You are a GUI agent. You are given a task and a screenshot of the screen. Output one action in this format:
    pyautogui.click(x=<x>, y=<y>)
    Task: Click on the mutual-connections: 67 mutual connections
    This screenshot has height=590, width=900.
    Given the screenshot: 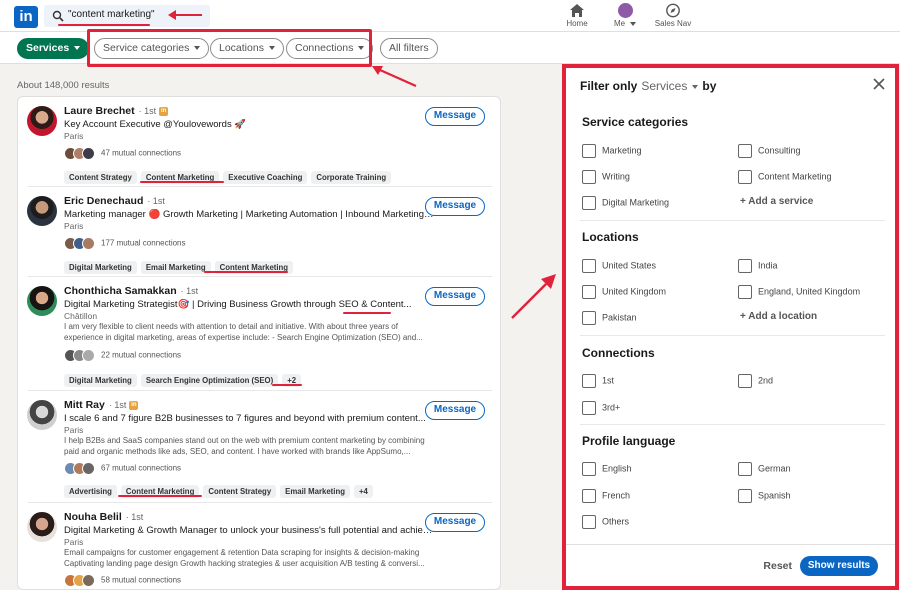 What is the action you would take?
    pyautogui.click(x=122, y=468)
    